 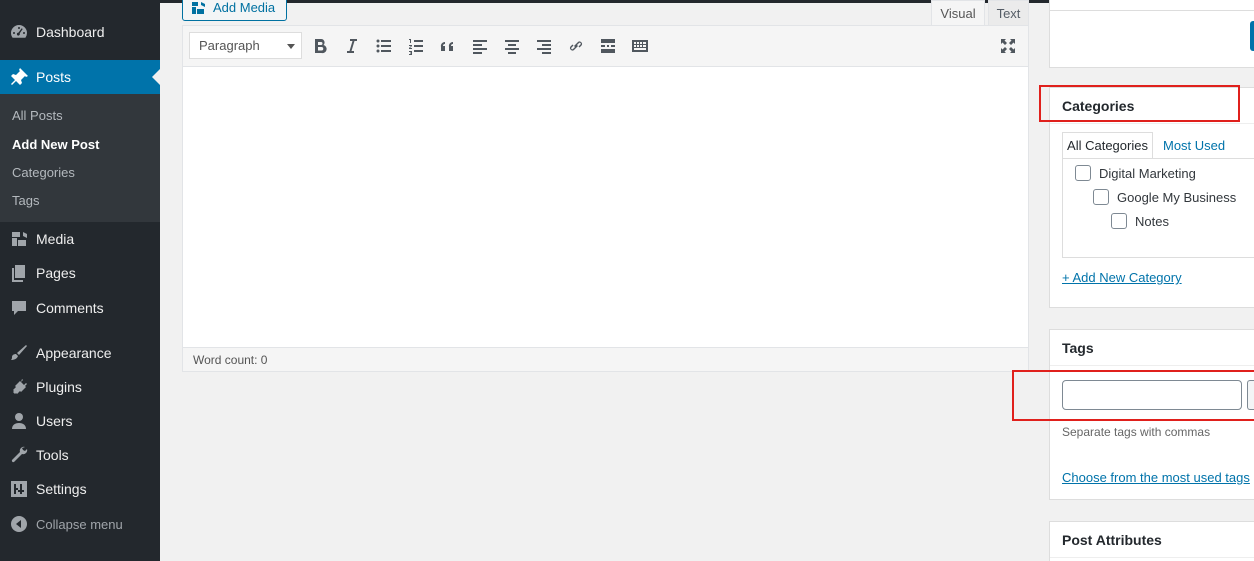 What do you see at coordinates (384, 46) in the screenshot?
I see `bullet-list-icon` at bounding box center [384, 46].